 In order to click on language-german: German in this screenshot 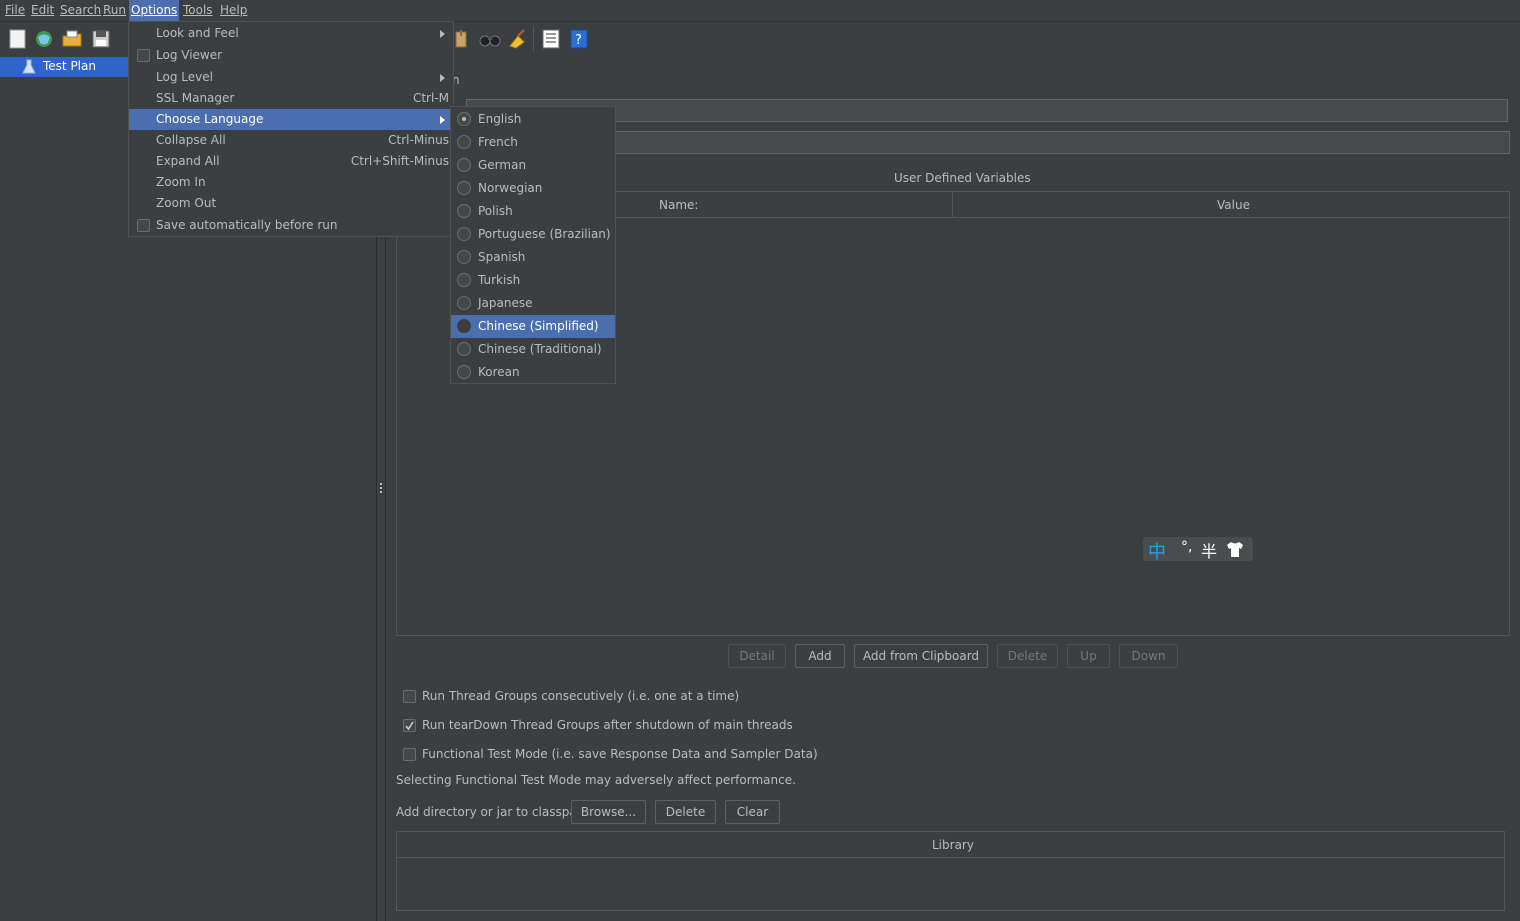, I will do `click(533, 165)`.